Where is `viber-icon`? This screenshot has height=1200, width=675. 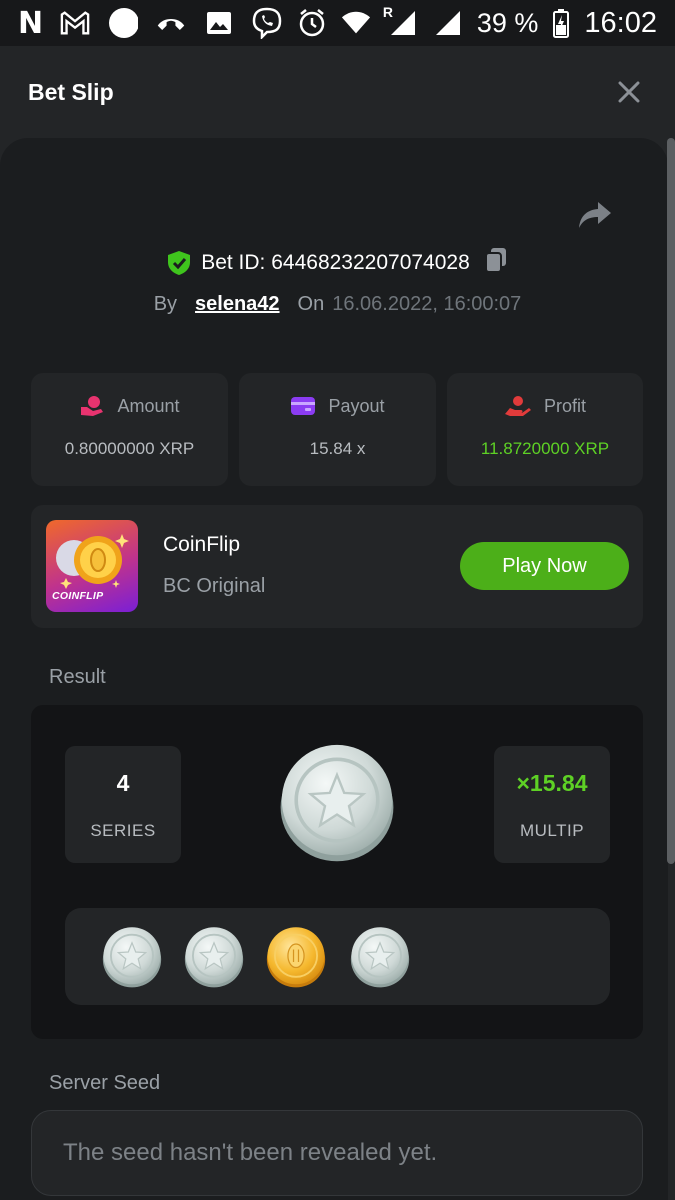
viber-icon is located at coordinates (267, 23).